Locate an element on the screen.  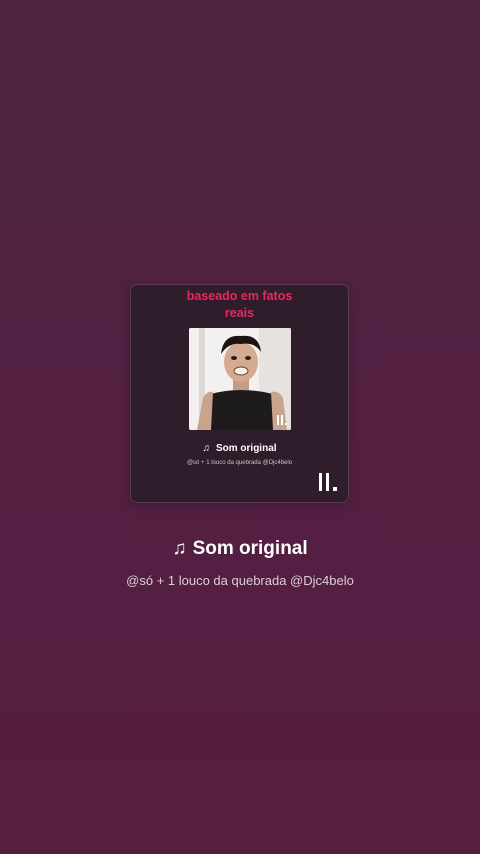
sound-author-credit: @só + 1 louco da quebrada @Djc4belo is located at coordinates (240, 580).